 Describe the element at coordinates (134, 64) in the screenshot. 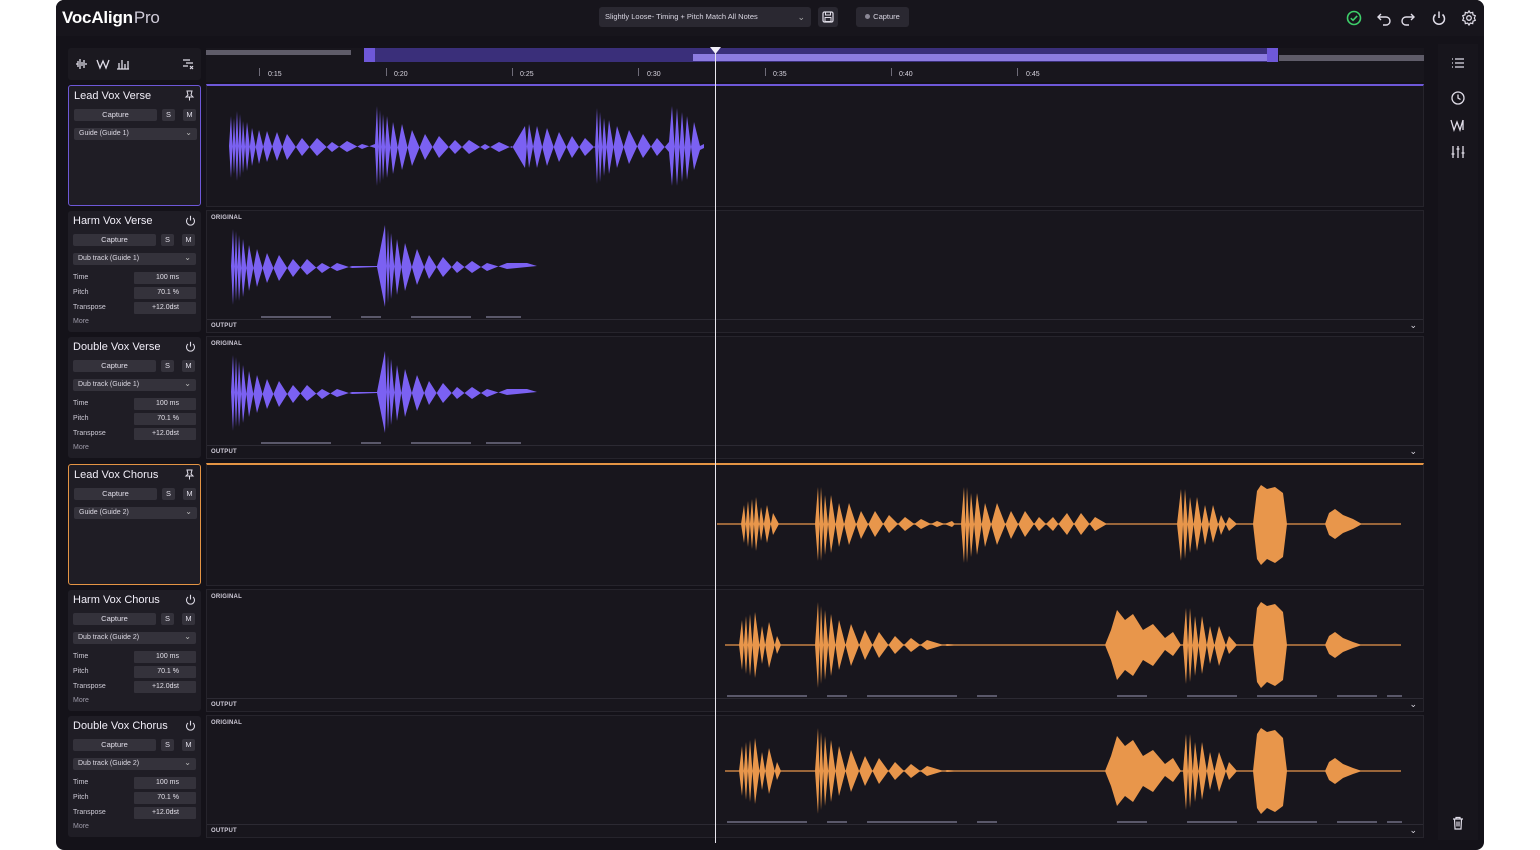

I see `view-mode-header` at that location.